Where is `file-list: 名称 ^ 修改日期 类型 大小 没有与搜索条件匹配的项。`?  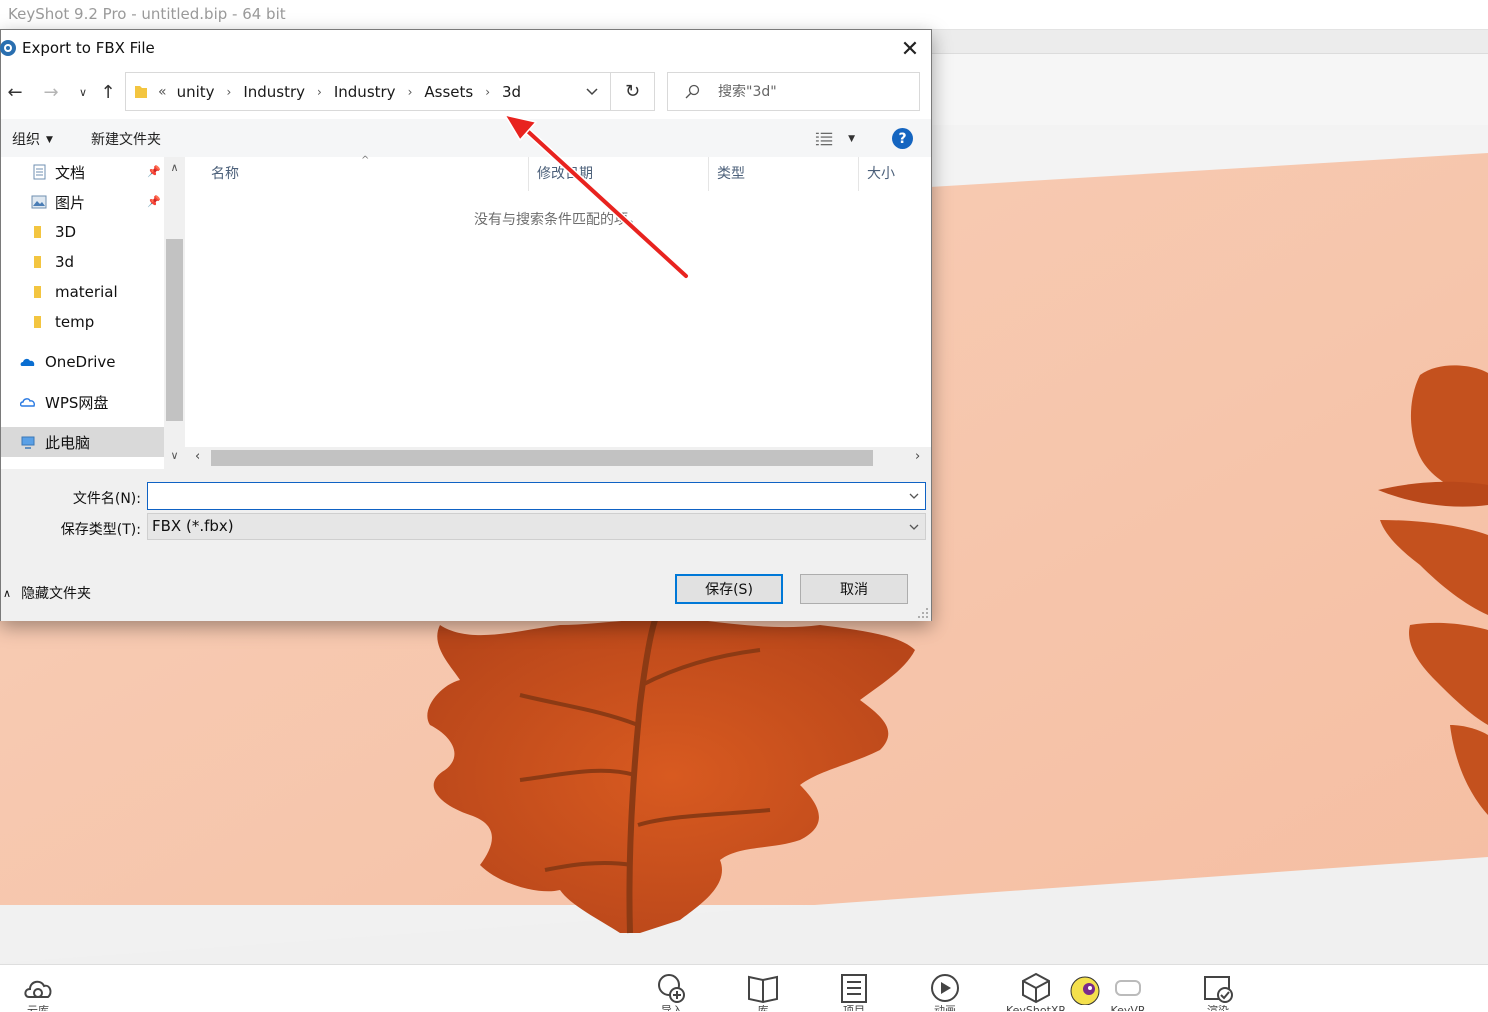 file-list: 名称 ^ 修改日期 类型 大小 没有与搜索条件匹配的项。 is located at coordinates (558, 301).